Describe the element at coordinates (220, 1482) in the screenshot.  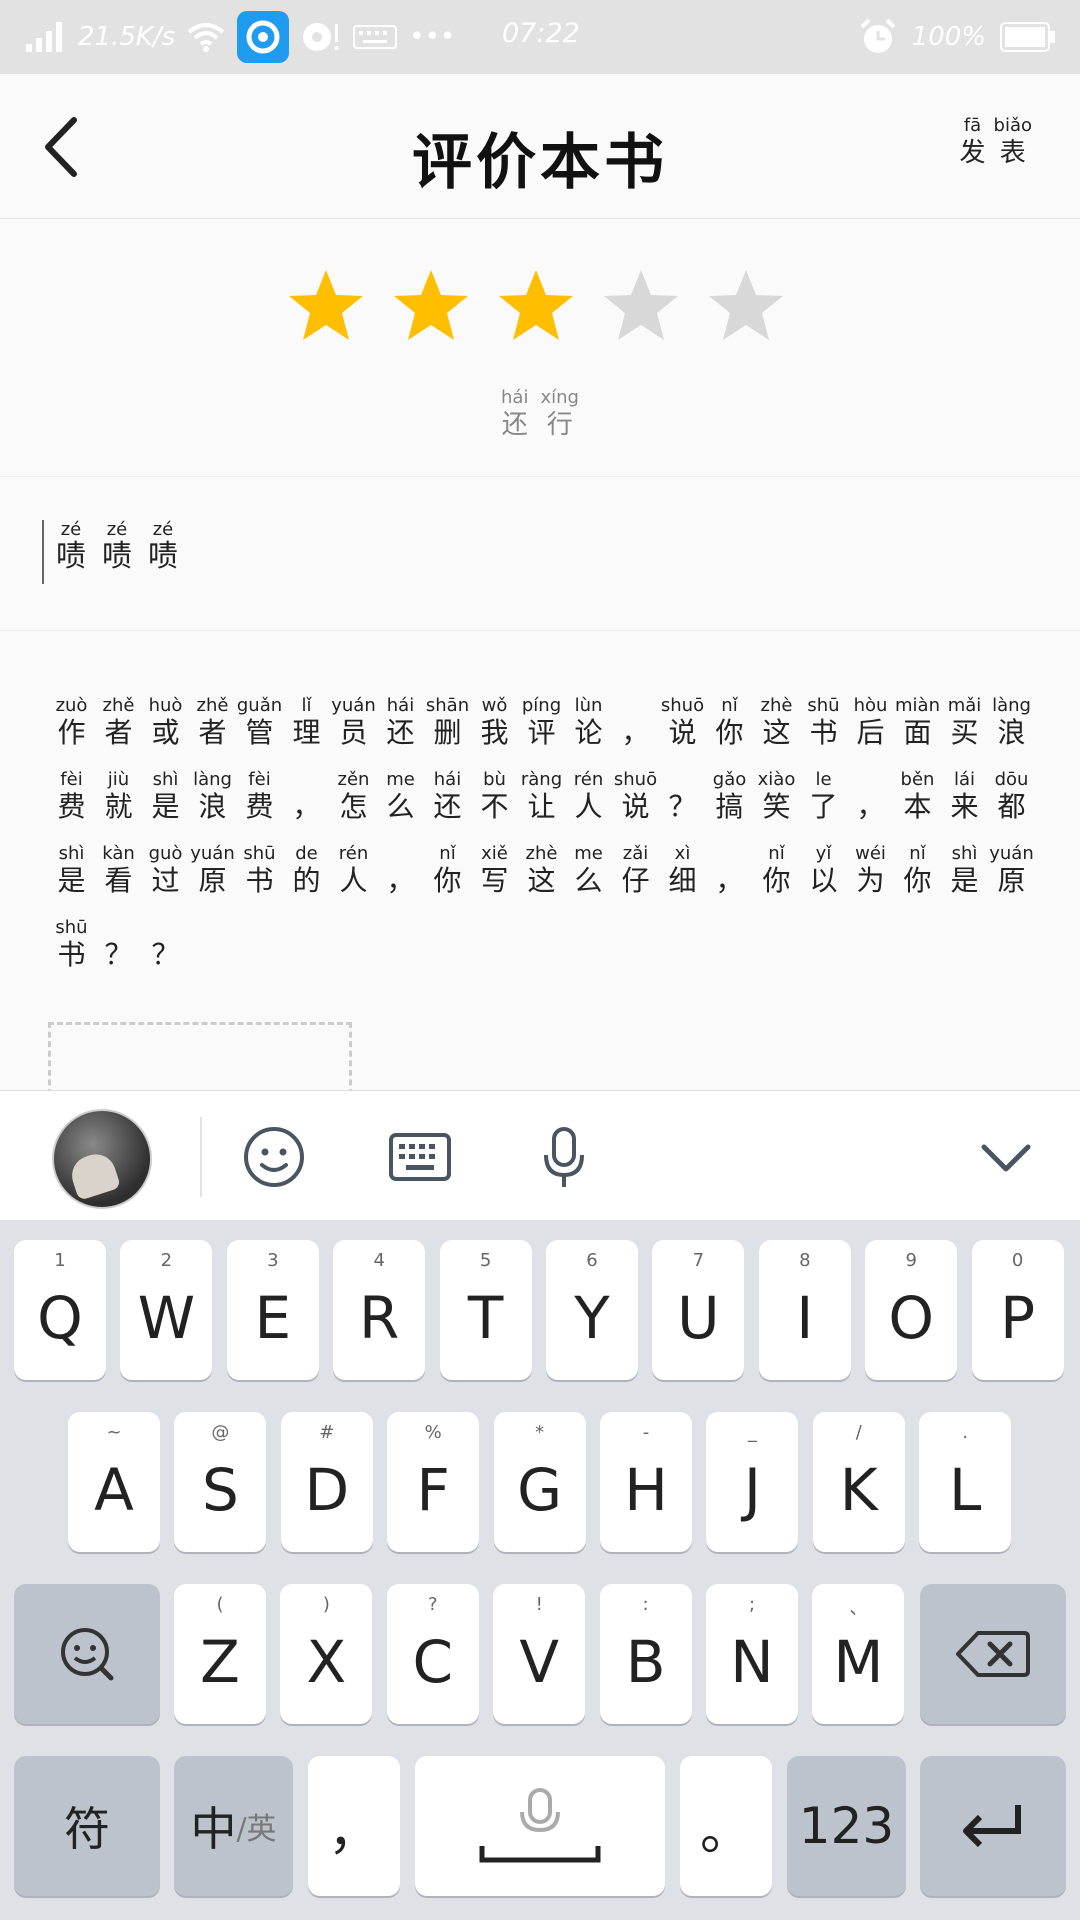
I see `key-s: @ S` at that location.